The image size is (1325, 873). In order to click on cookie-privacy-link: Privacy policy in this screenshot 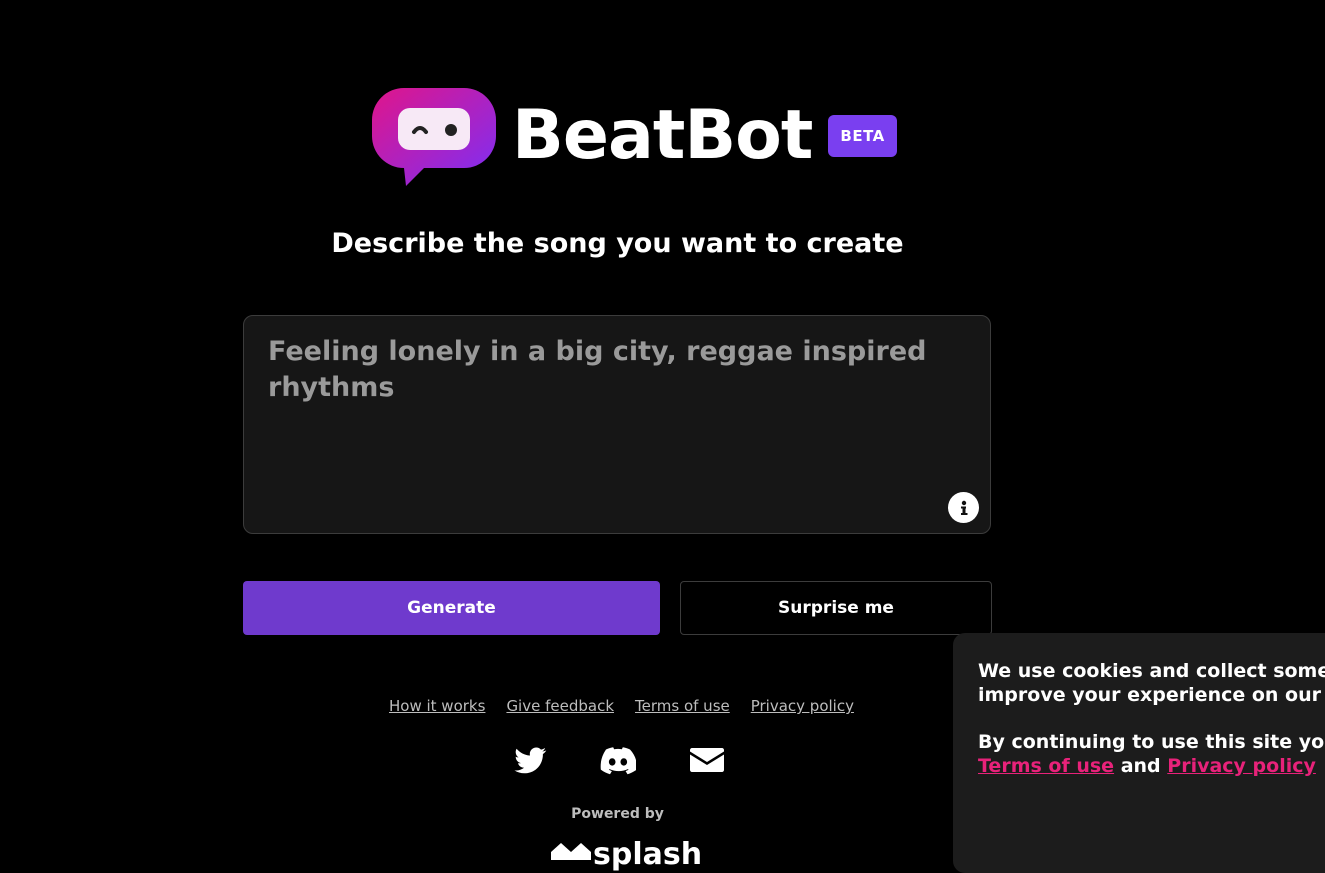, I will do `click(1241, 766)`.